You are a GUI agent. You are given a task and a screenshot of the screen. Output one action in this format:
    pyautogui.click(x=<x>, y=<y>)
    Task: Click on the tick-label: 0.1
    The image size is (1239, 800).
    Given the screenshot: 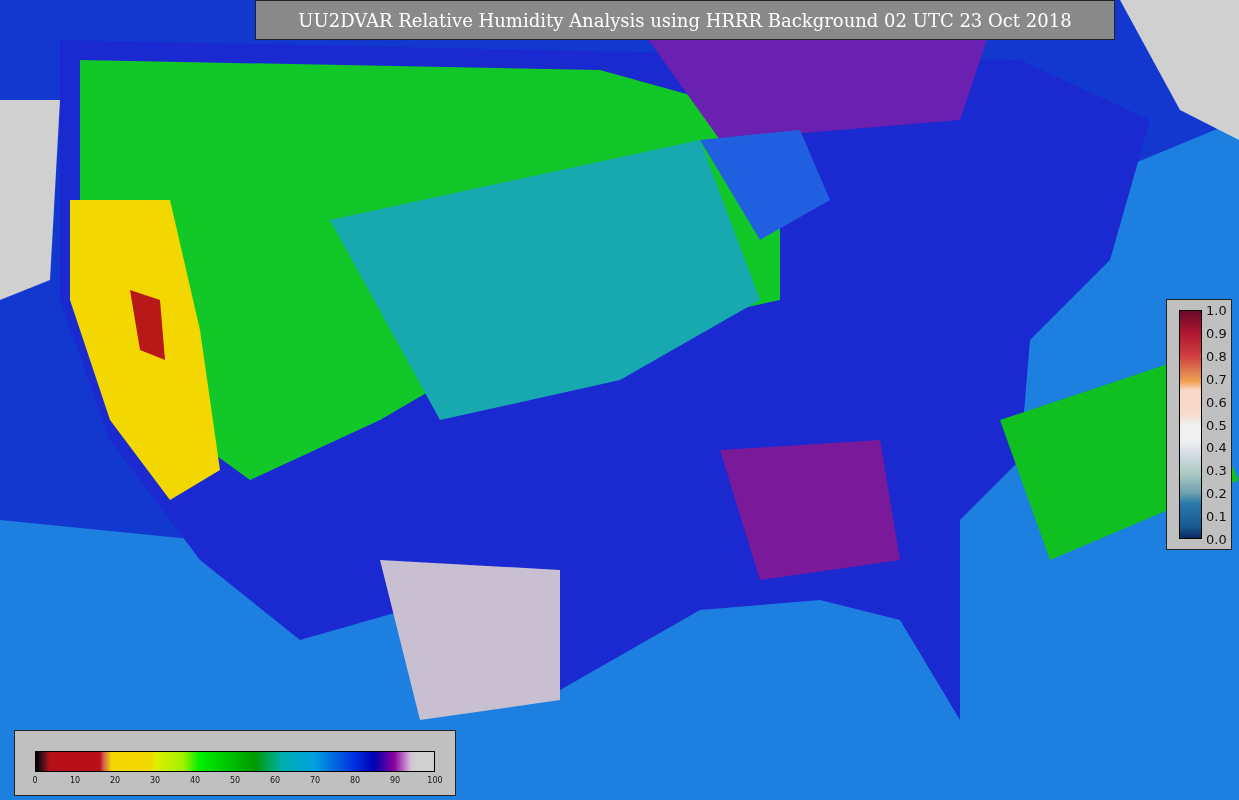 What is the action you would take?
    pyautogui.click(x=1216, y=516)
    